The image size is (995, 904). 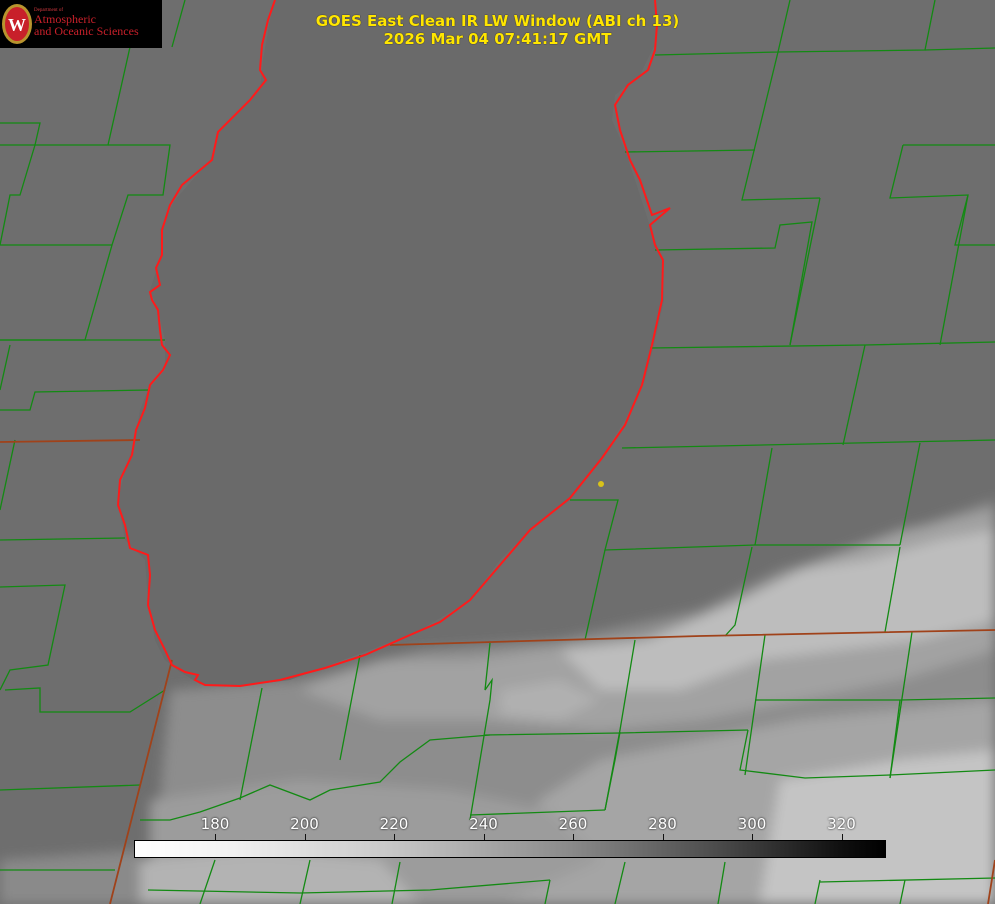 I want to click on colorbar-tick-label: 320, so click(x=841, y=824).